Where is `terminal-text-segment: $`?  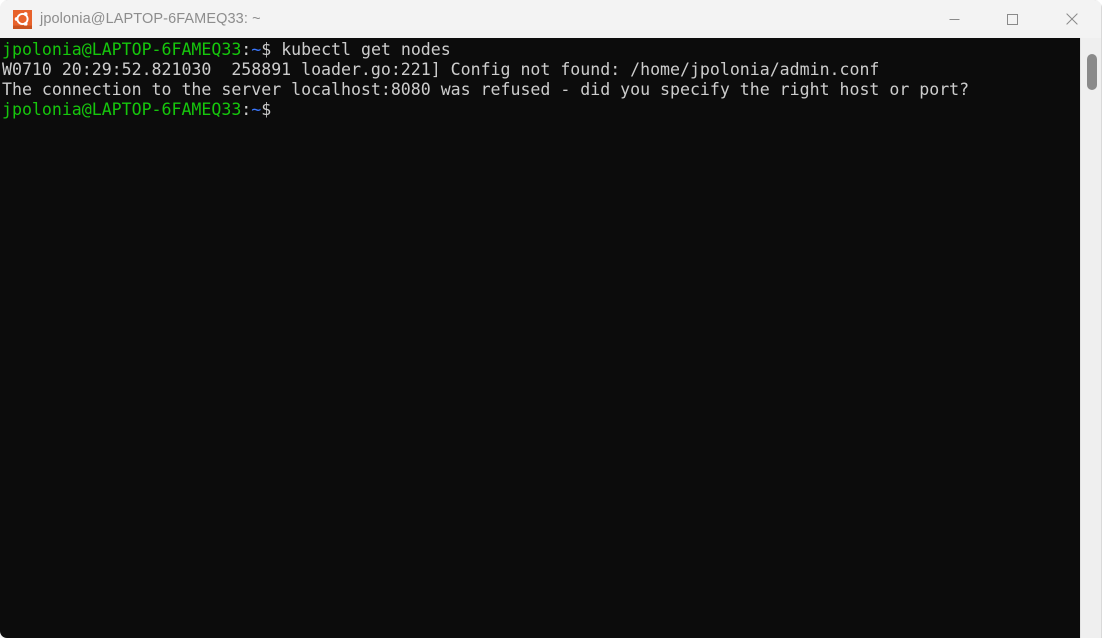
terminal-text-segment: $ is located at coordinates (266, 109).